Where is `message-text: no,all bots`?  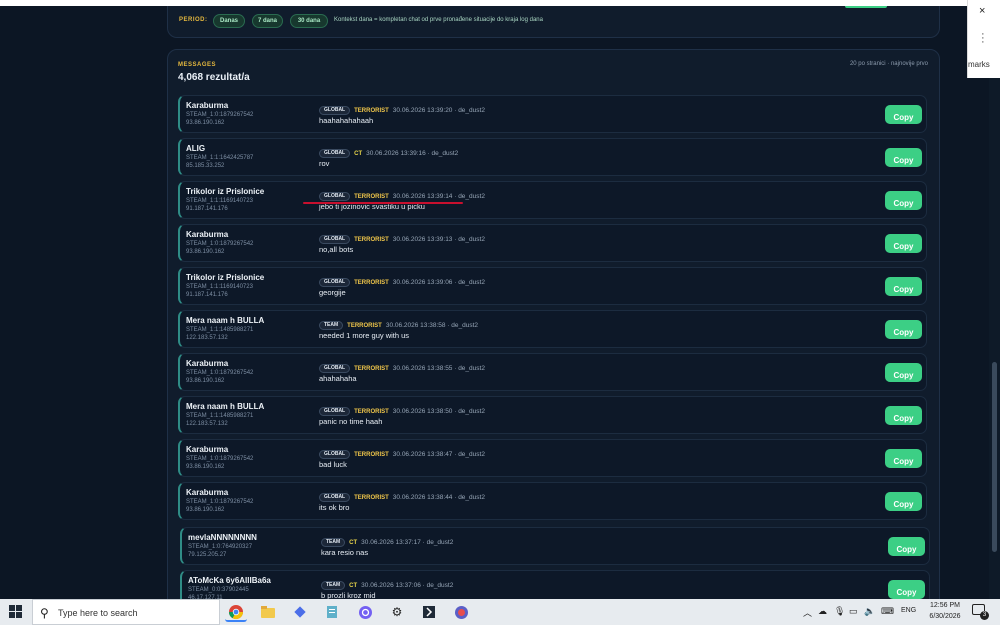
message-text: no,all bots is located at coordinates (336, 249).